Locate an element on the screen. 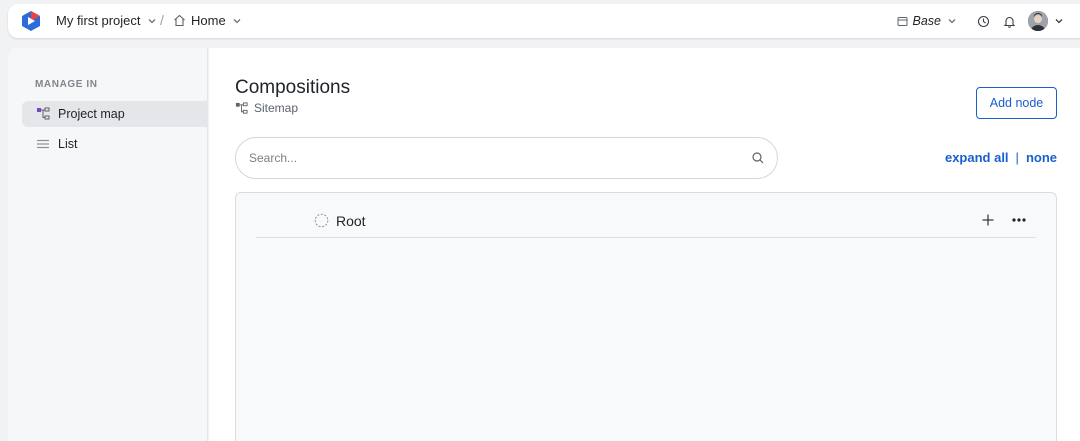  tree-row-root: Root is located at coordinates (646, 215).